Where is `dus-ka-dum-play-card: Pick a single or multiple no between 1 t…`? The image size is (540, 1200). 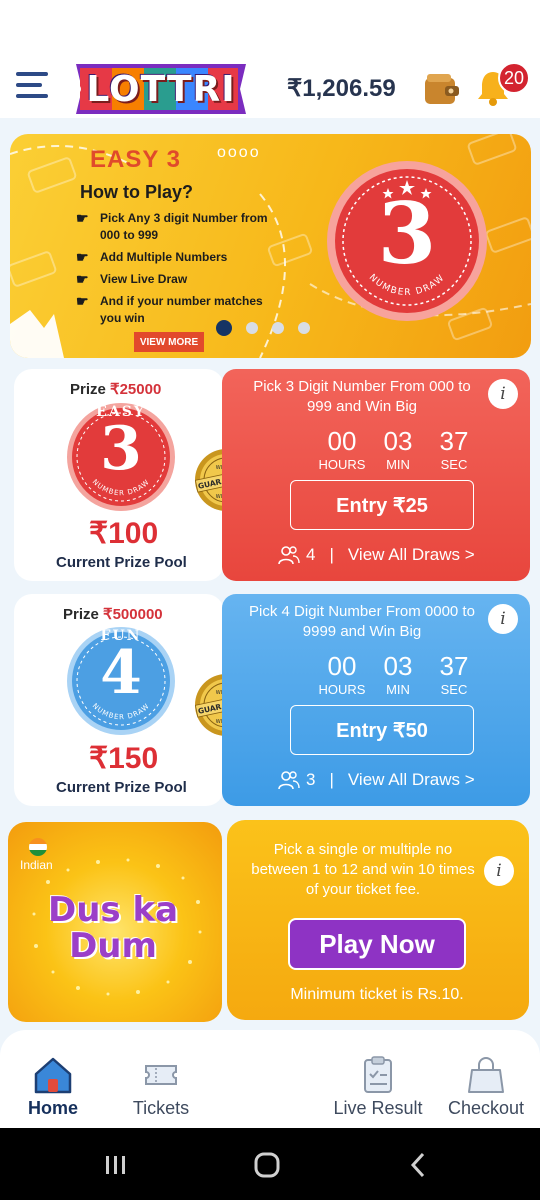
dus-ka-dum-play-card: Pick a single or multiple no between 1 t… is located at coordinates (378, 920).